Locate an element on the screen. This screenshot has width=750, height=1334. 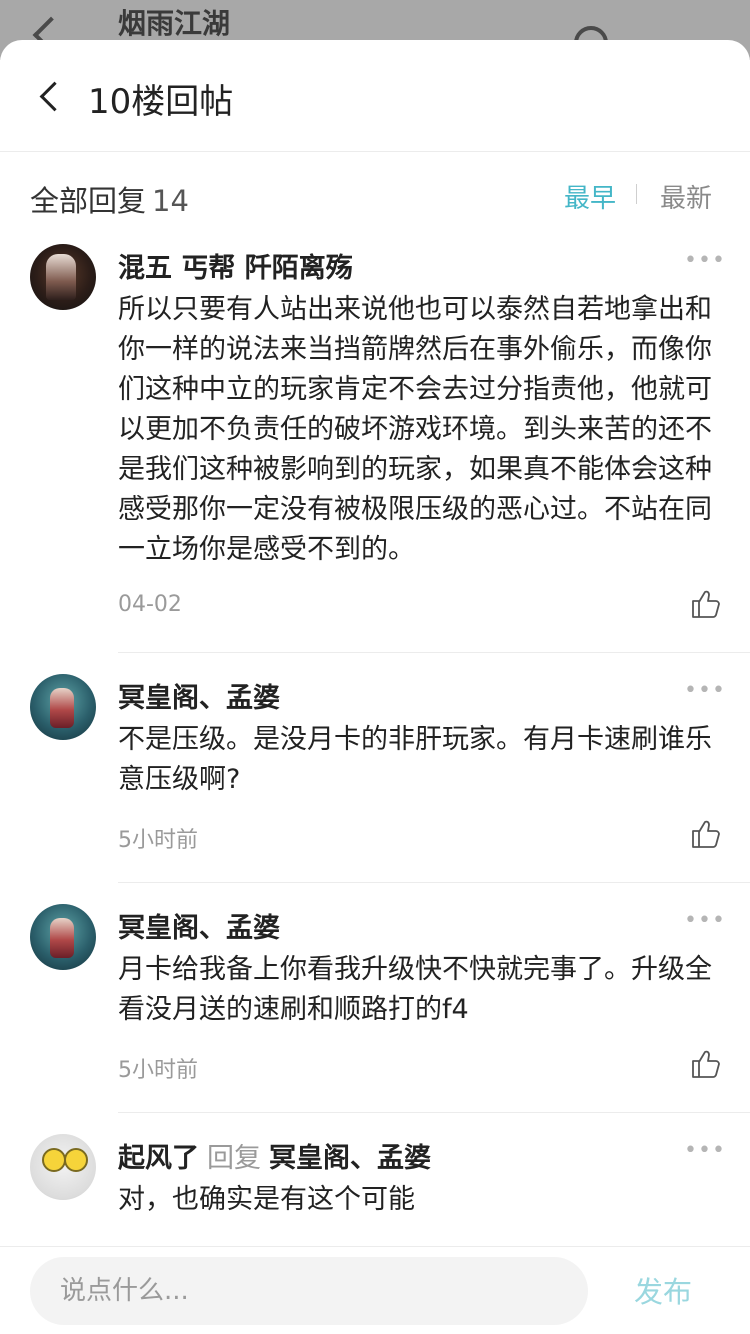
reply-author-line: 起风了 回复 冥皇阁、孟婆 is located at coordinates (274, 1155).